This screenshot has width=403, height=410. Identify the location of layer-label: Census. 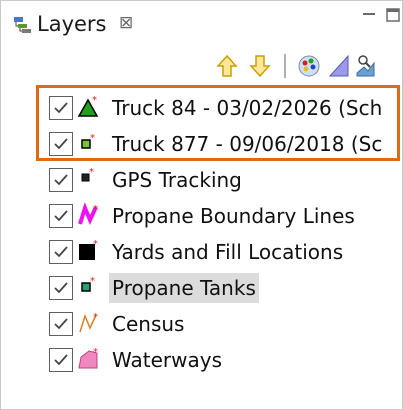
(148, 324).